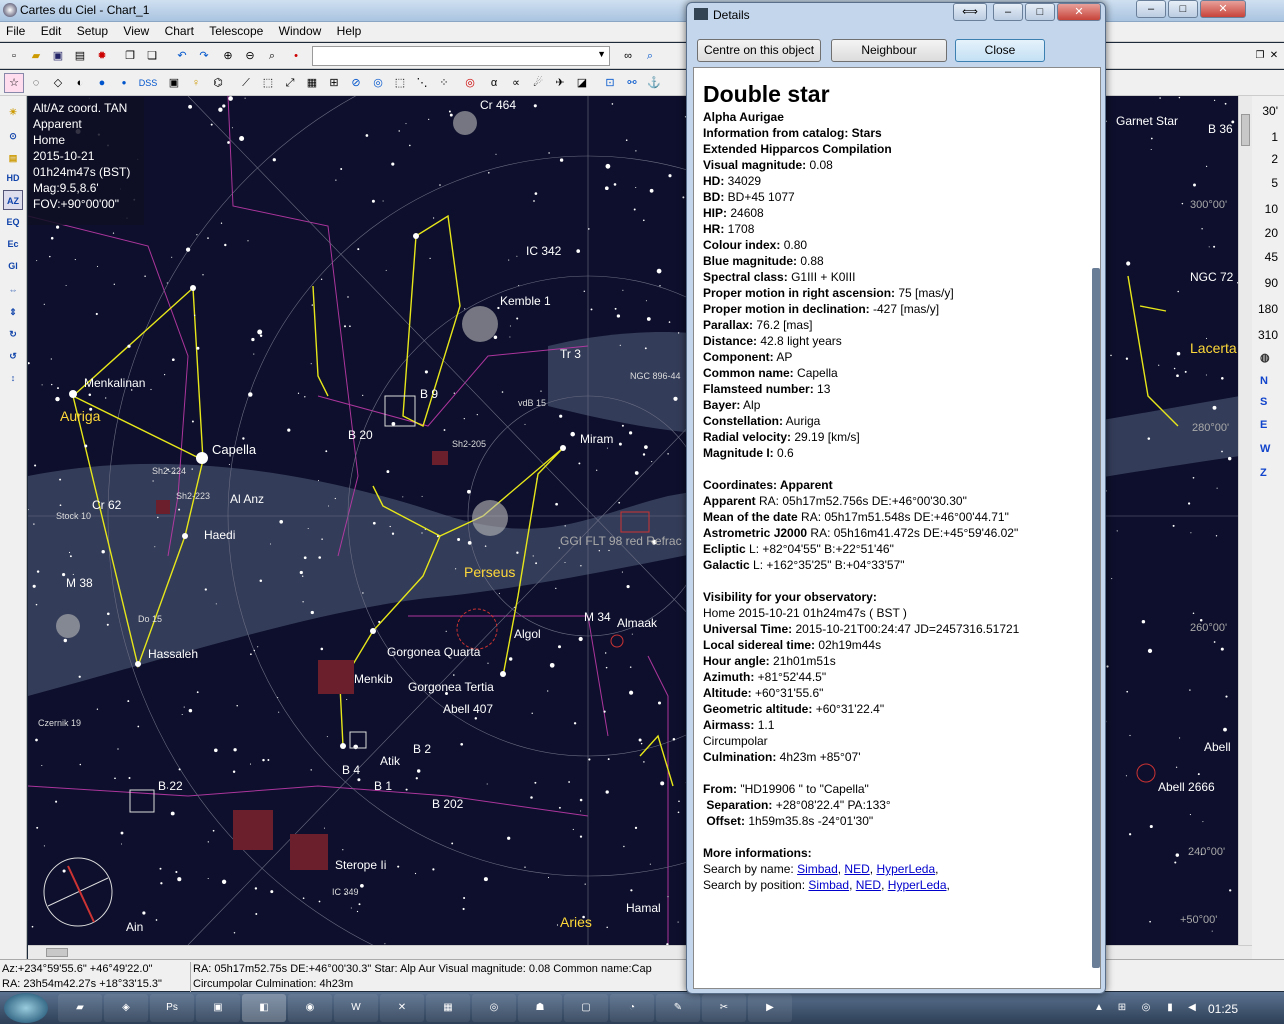  What do you see at coordinates (80, 1008) in the screenshot?
I see `taskbar-explorer-icon: ▰` at bounding box center [80, 1008].